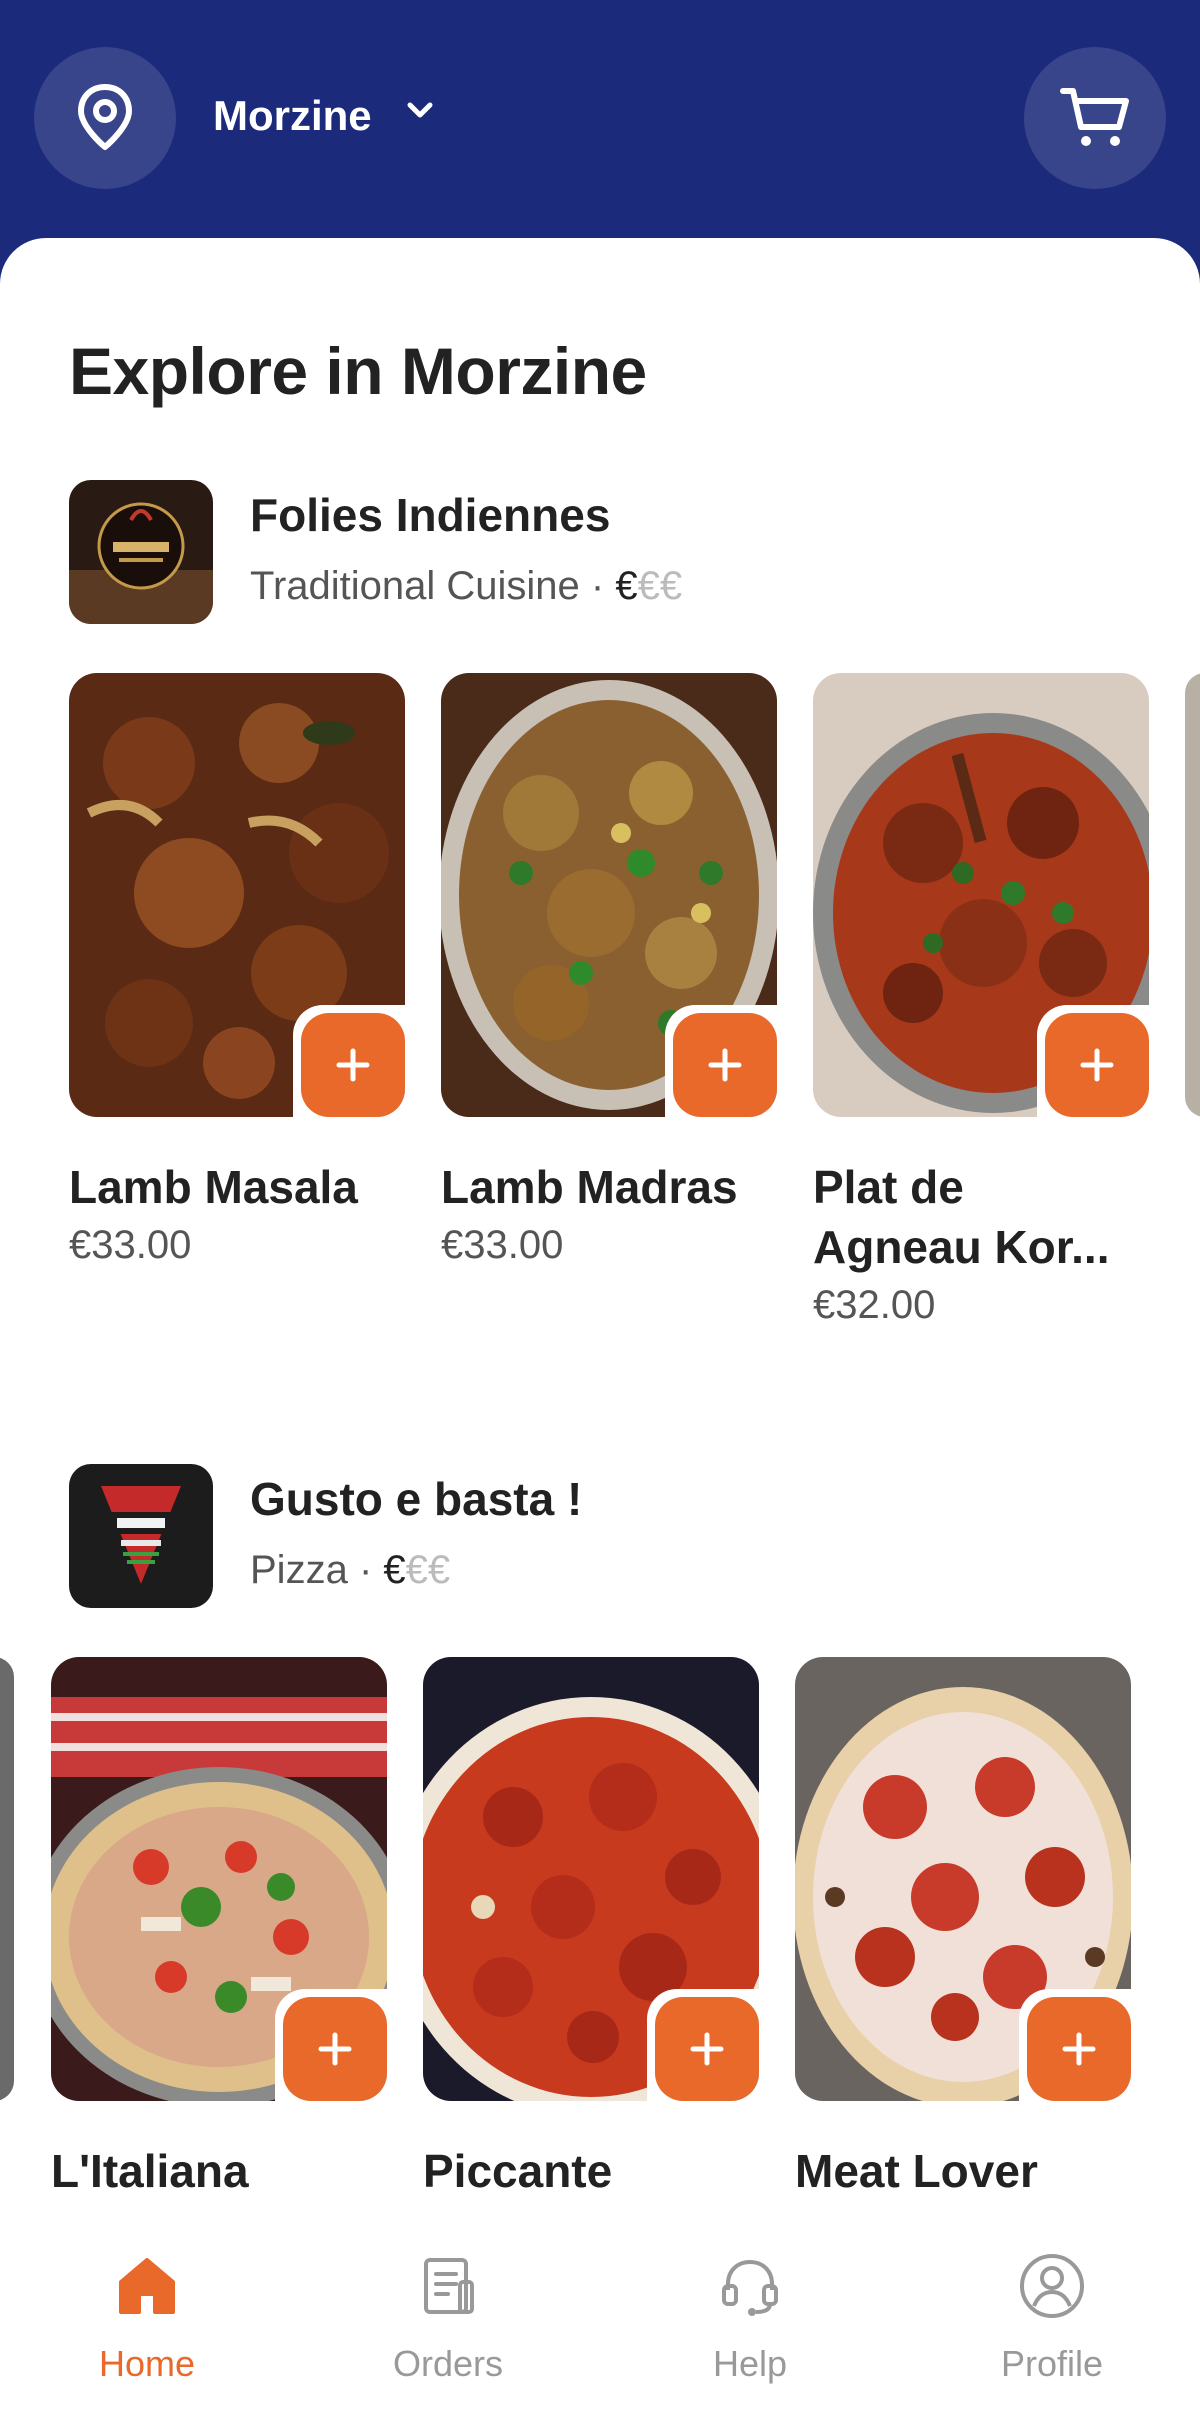  What do you see at coordinates (213, 1187) in the screenshot?
I see `menu-item-name: Lamb Masala` at bounding box center [213, 1187].